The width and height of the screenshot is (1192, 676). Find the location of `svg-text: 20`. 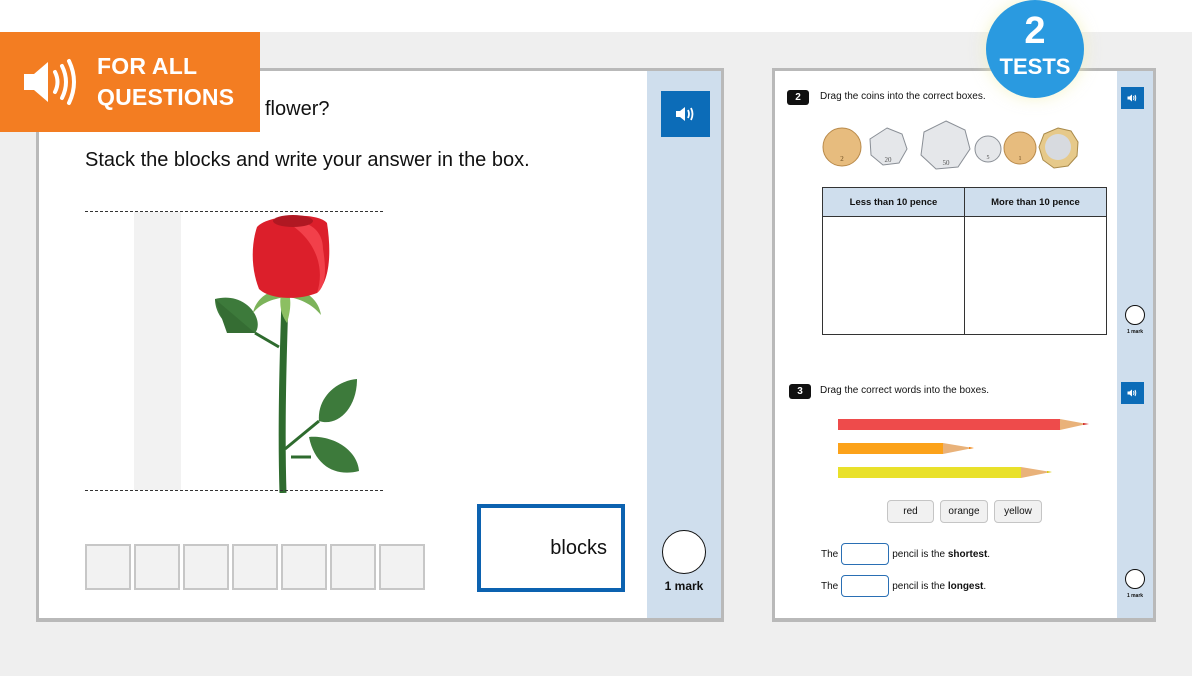

svg-text: 20 is located at coordinates (889, 160).